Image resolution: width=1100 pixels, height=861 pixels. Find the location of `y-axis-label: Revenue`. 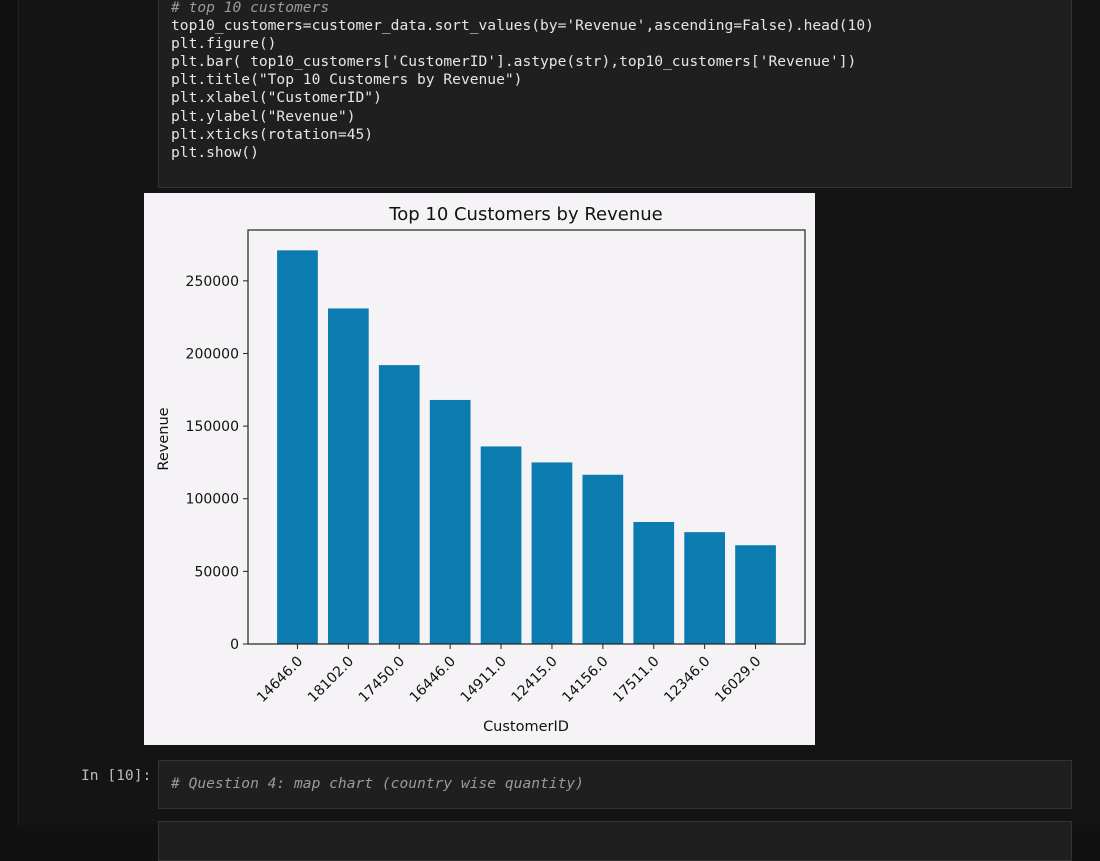

y-axis-label: Revenue is located at coordinates (164, 438).